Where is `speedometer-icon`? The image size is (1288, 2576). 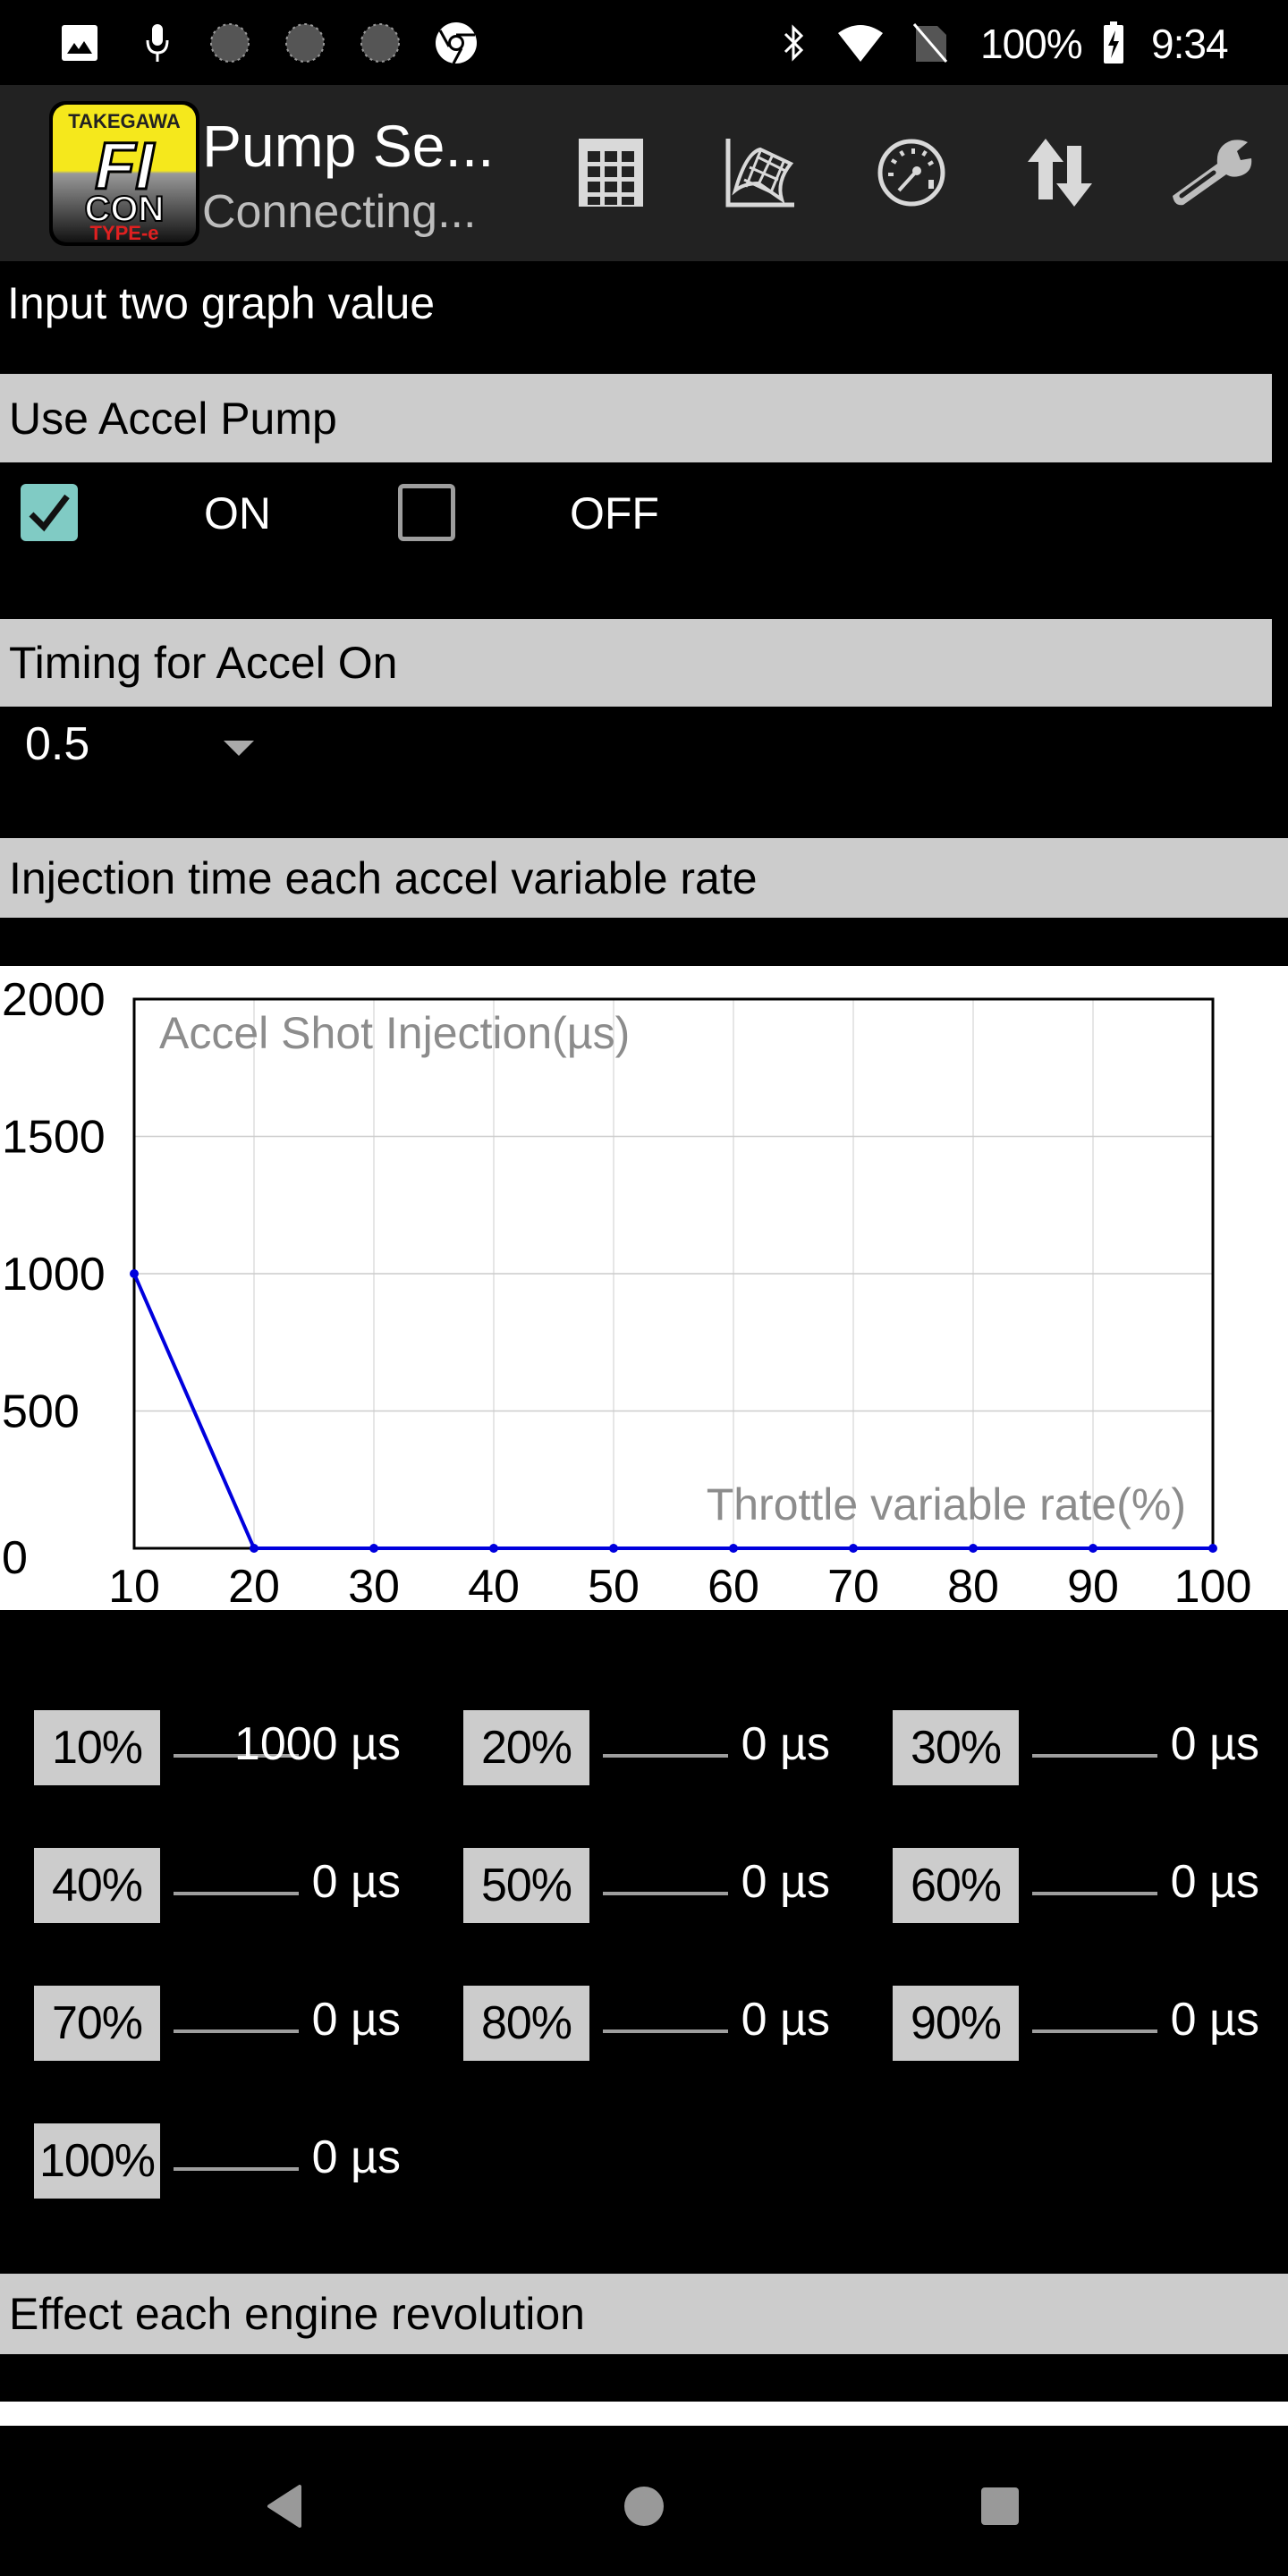 speedometer-icon is located at coordinates (911, 175).